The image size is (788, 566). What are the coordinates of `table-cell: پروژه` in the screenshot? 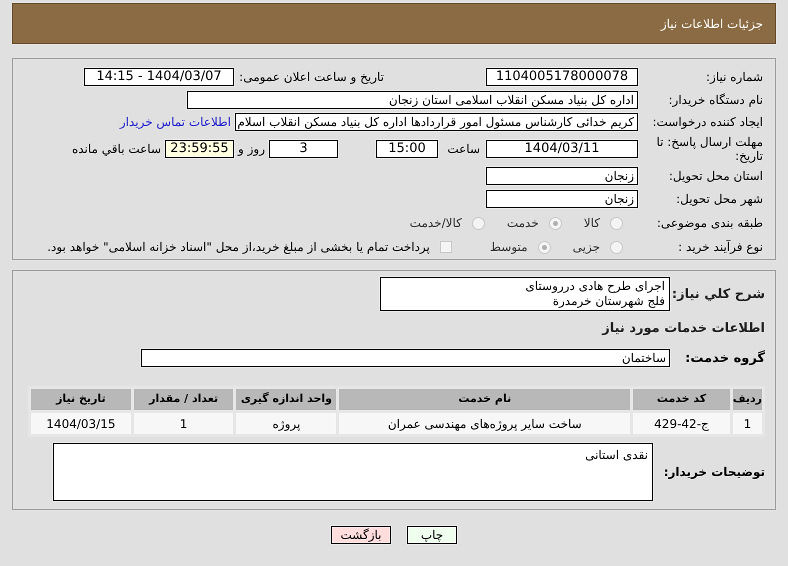 It's located at (286, 424).